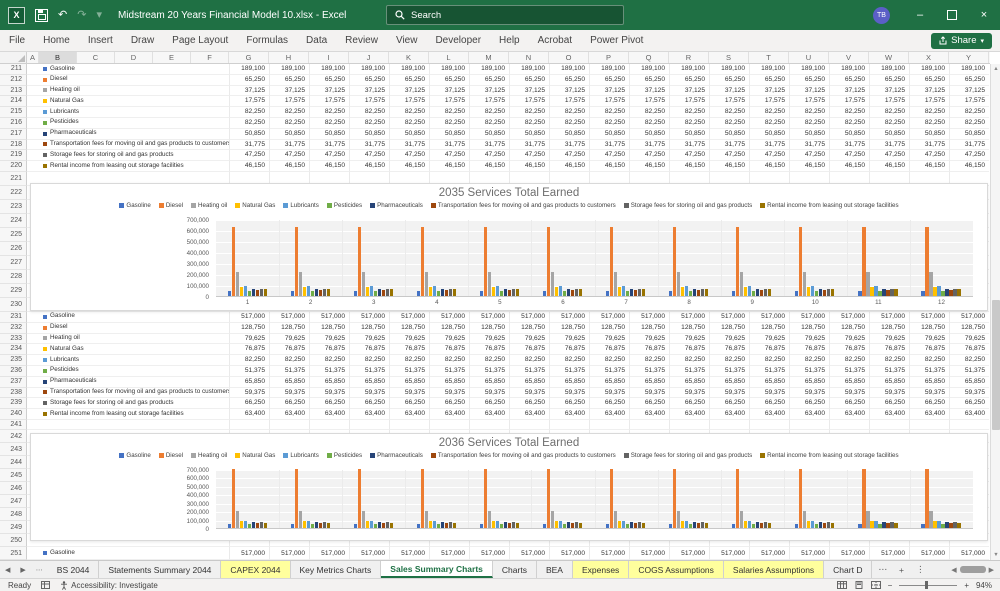 The image size is (1000, 591). Describe the element at coordinates (13, 393) in the screenshot. I see `row-header-238: 238` at that location.